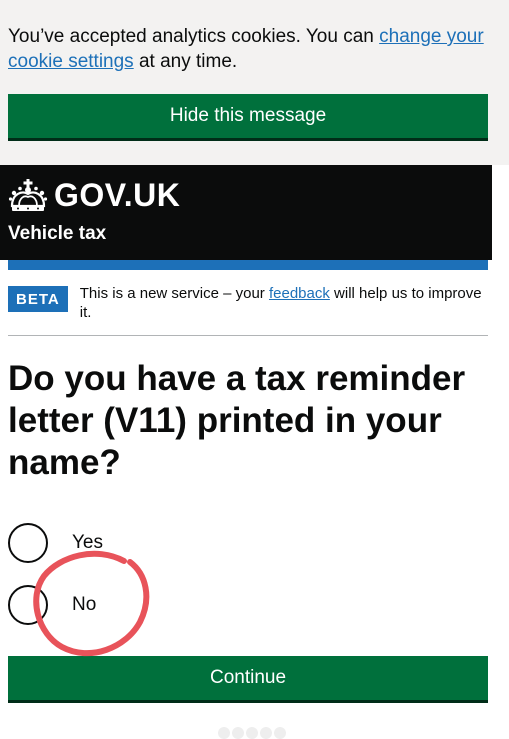 This screenshot has height=739, width=509. I want to click on pager-dots, so click(253, 733).